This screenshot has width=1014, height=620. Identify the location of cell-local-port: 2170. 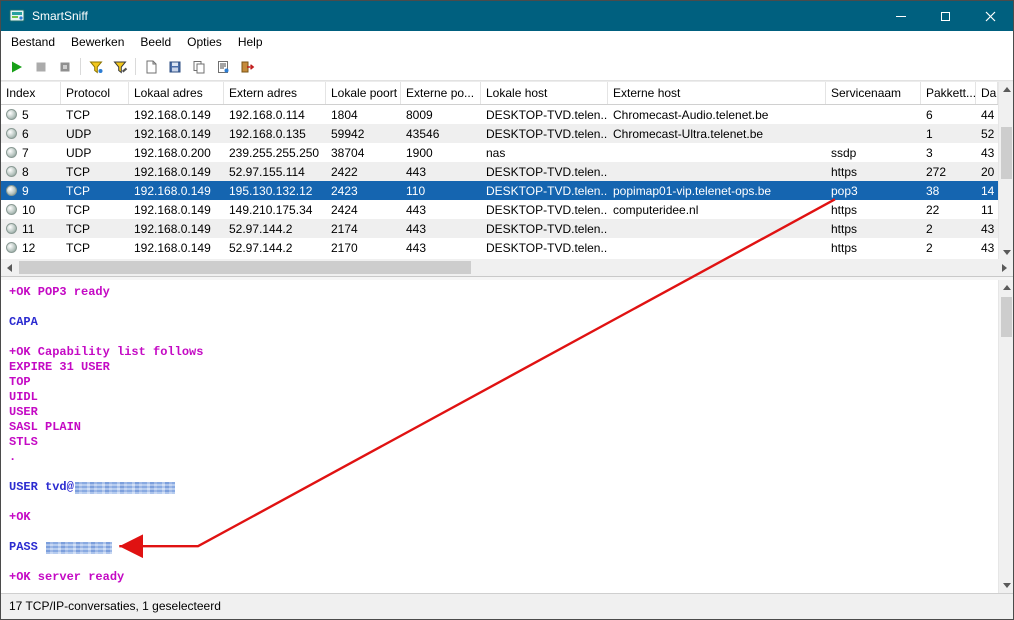
(344, 248).